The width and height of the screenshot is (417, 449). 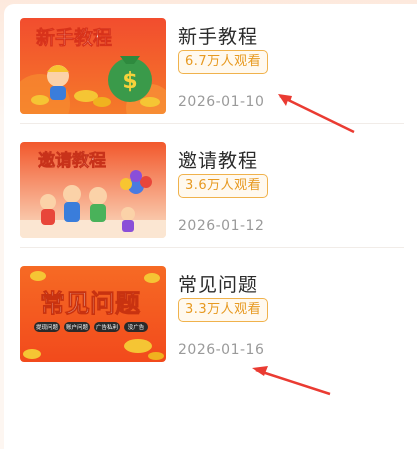 I want to click on publish-date: 2026-01-16, so click(x=221, y=350).